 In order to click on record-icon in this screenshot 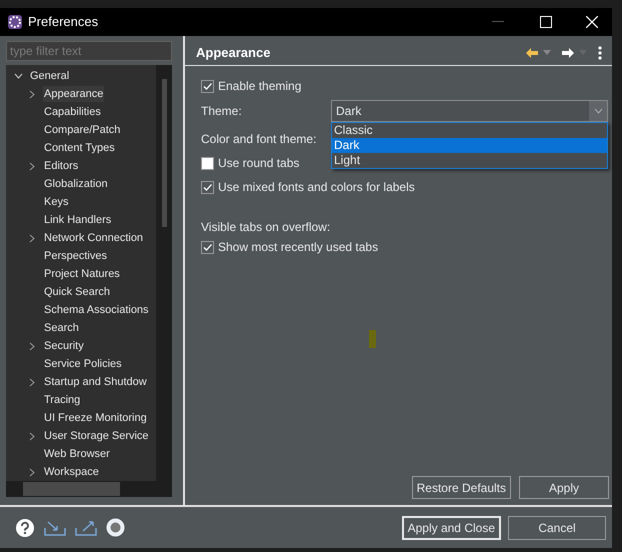, I will do `click(115, 527)`.